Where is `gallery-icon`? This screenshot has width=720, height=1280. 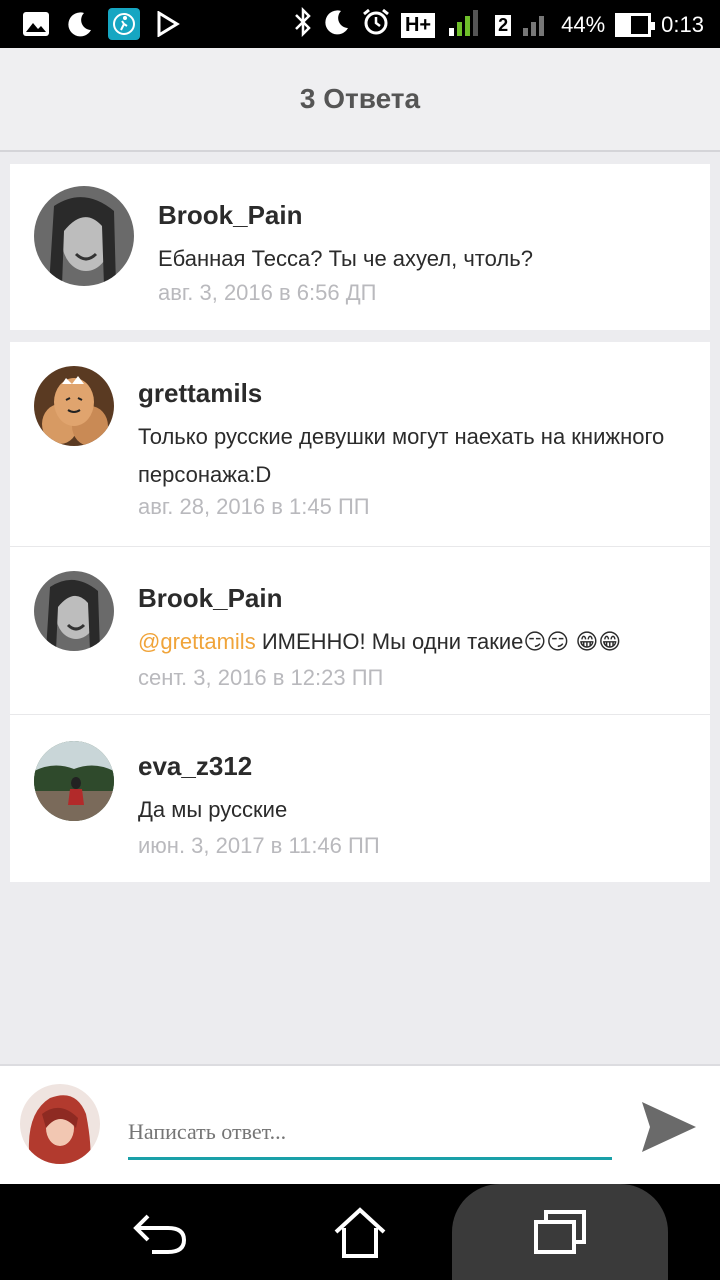
gallery-icon is located at coordinates (36, 24).